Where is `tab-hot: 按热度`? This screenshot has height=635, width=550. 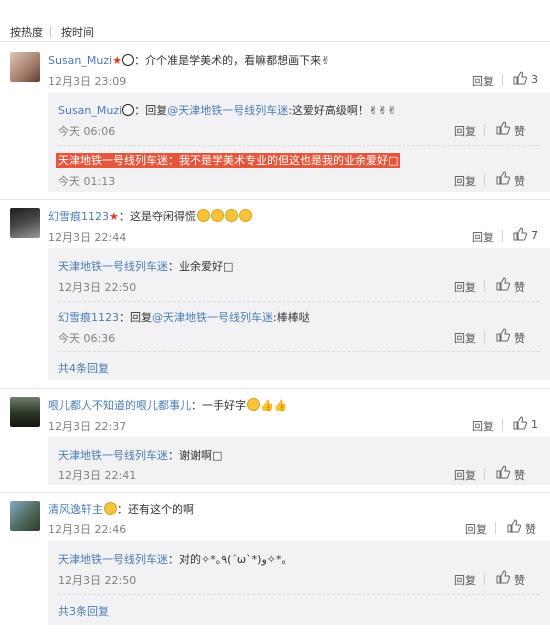 tab-hot: 按热度 is located at coordinates (26, 32).